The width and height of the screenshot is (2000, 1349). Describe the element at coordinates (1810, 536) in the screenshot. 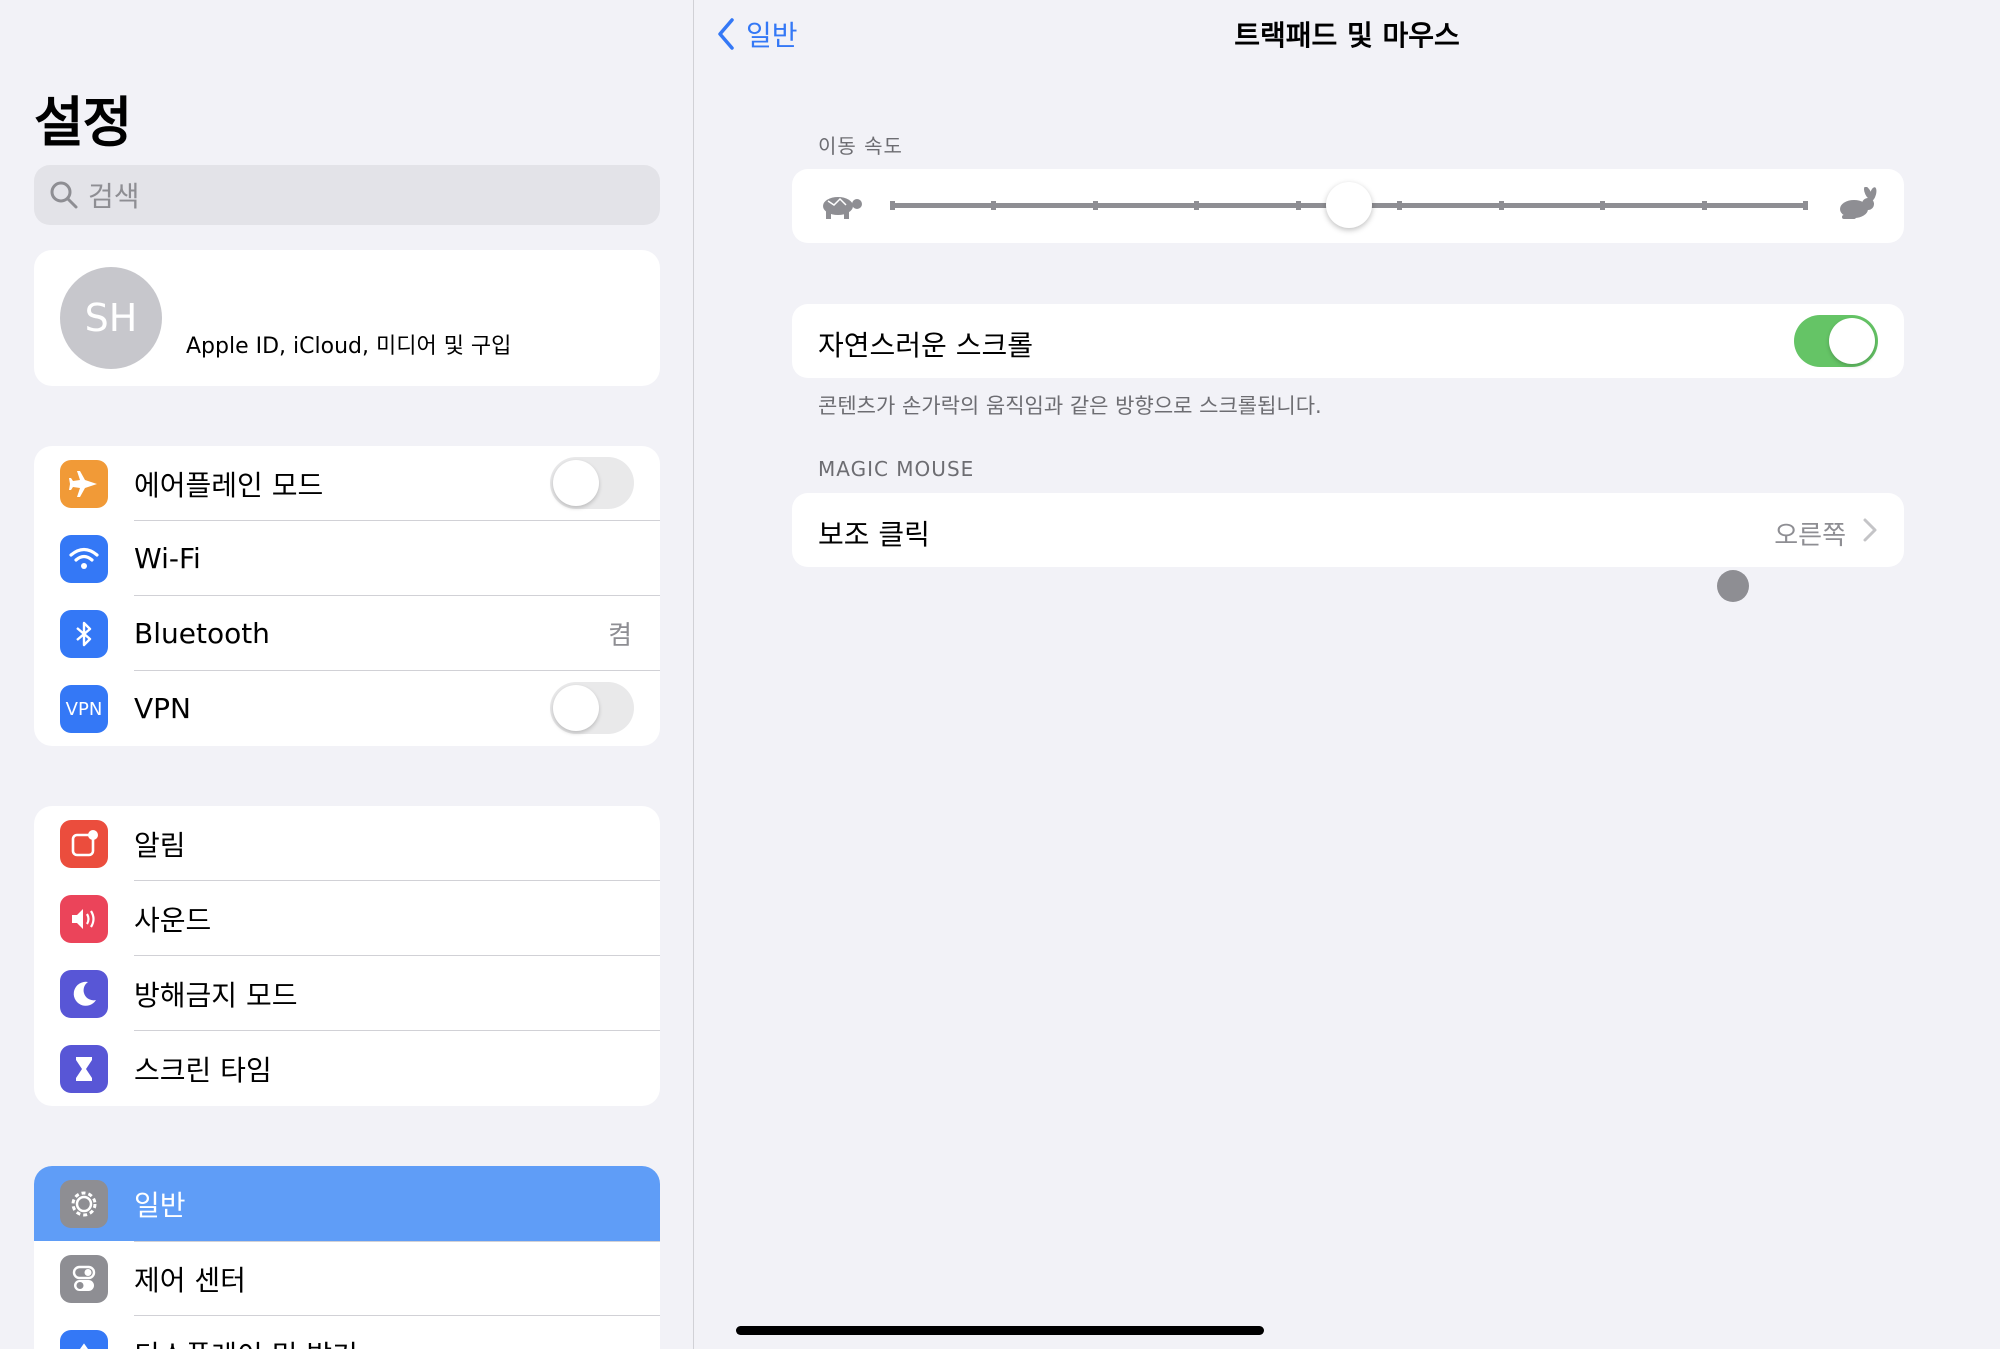

I see `secondary-click-value: 오른쪽` at that location.